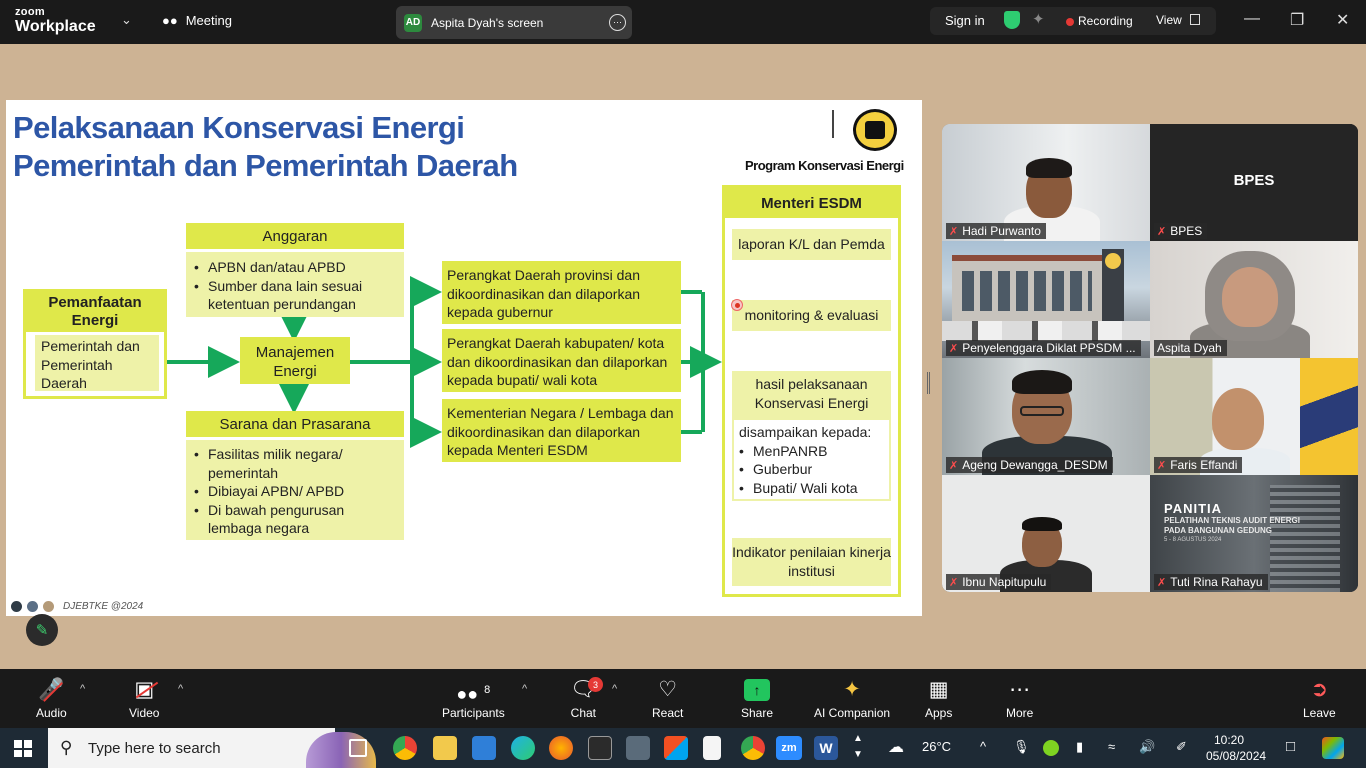 The width and height of the screenshot is (1366, 768). Describe the element at coordinates (66, 747) in the screenshot. I see `search-icon: ⚲` at that location.